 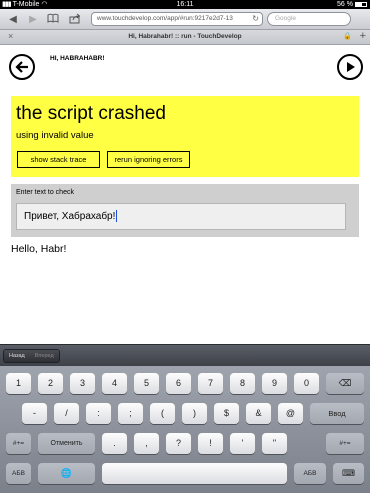 I want to click on play-icon, so click(x=351, y=67).